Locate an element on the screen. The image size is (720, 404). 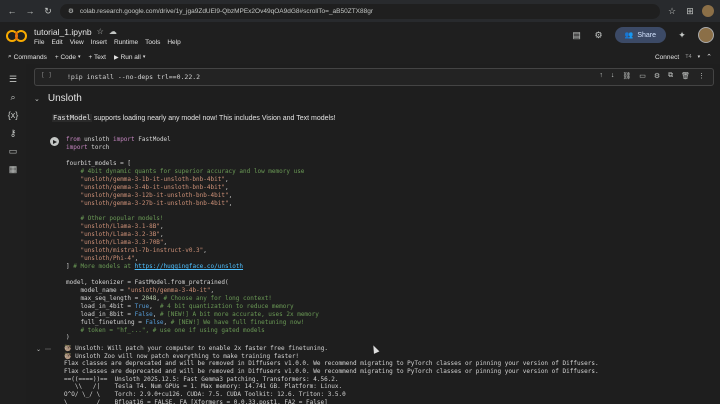
commands-button: ⌕ Commands is located at coordinates (27, 57).